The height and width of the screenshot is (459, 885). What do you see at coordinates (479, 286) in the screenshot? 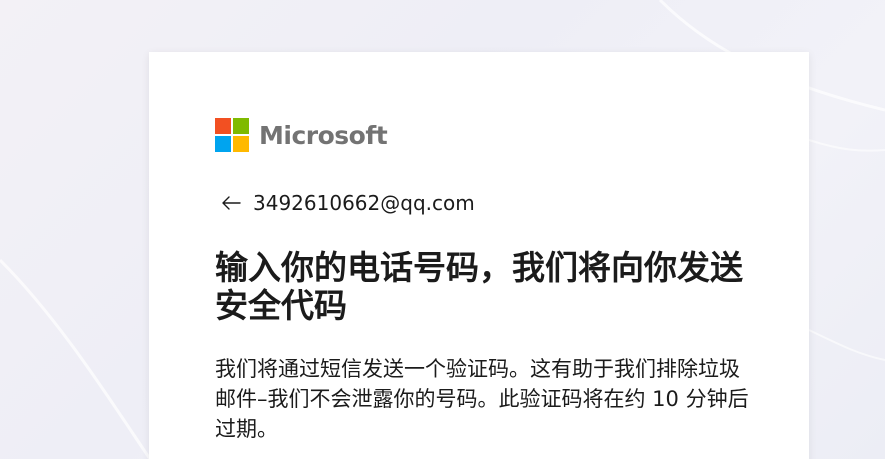
I see `page-title: 输入你的电话号码，我们将向你发送安全代码` at bounding box center [479, 286].